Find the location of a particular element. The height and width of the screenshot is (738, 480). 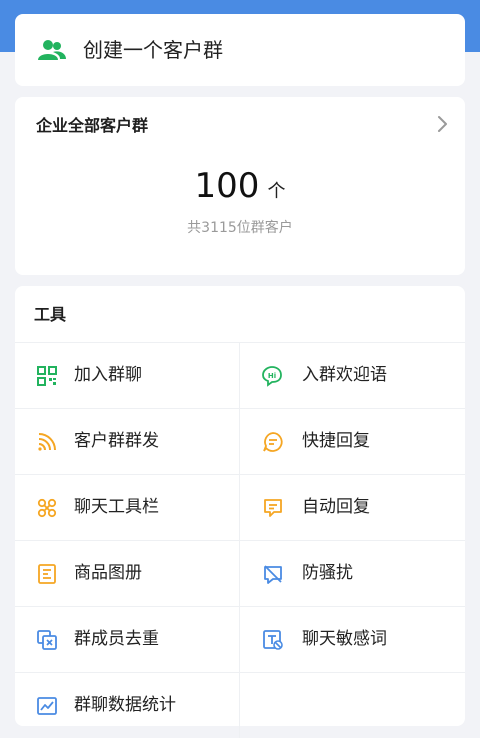

group-count-unit: 个 is located at coordinates (276, 191).